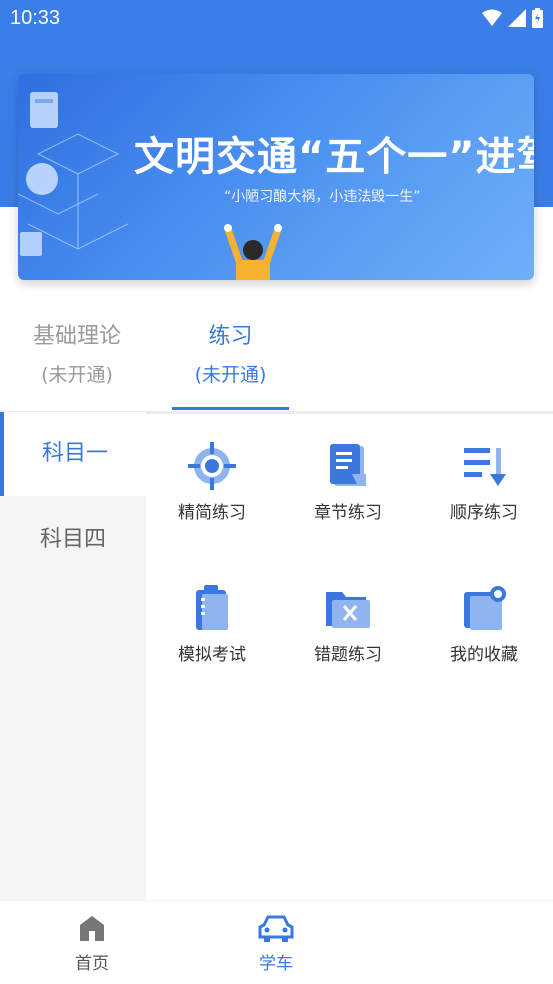  Describe the element at coordinates (484, 513) in the screenshot. I see `grid-item-label: 顺序练习` at that location.